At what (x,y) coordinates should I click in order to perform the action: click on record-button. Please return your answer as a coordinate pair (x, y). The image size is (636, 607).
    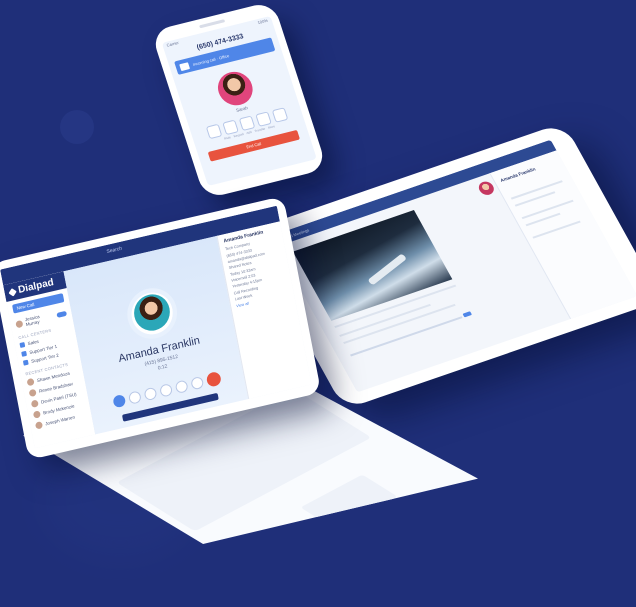
    Looking at the image, I should click on (181, 386).